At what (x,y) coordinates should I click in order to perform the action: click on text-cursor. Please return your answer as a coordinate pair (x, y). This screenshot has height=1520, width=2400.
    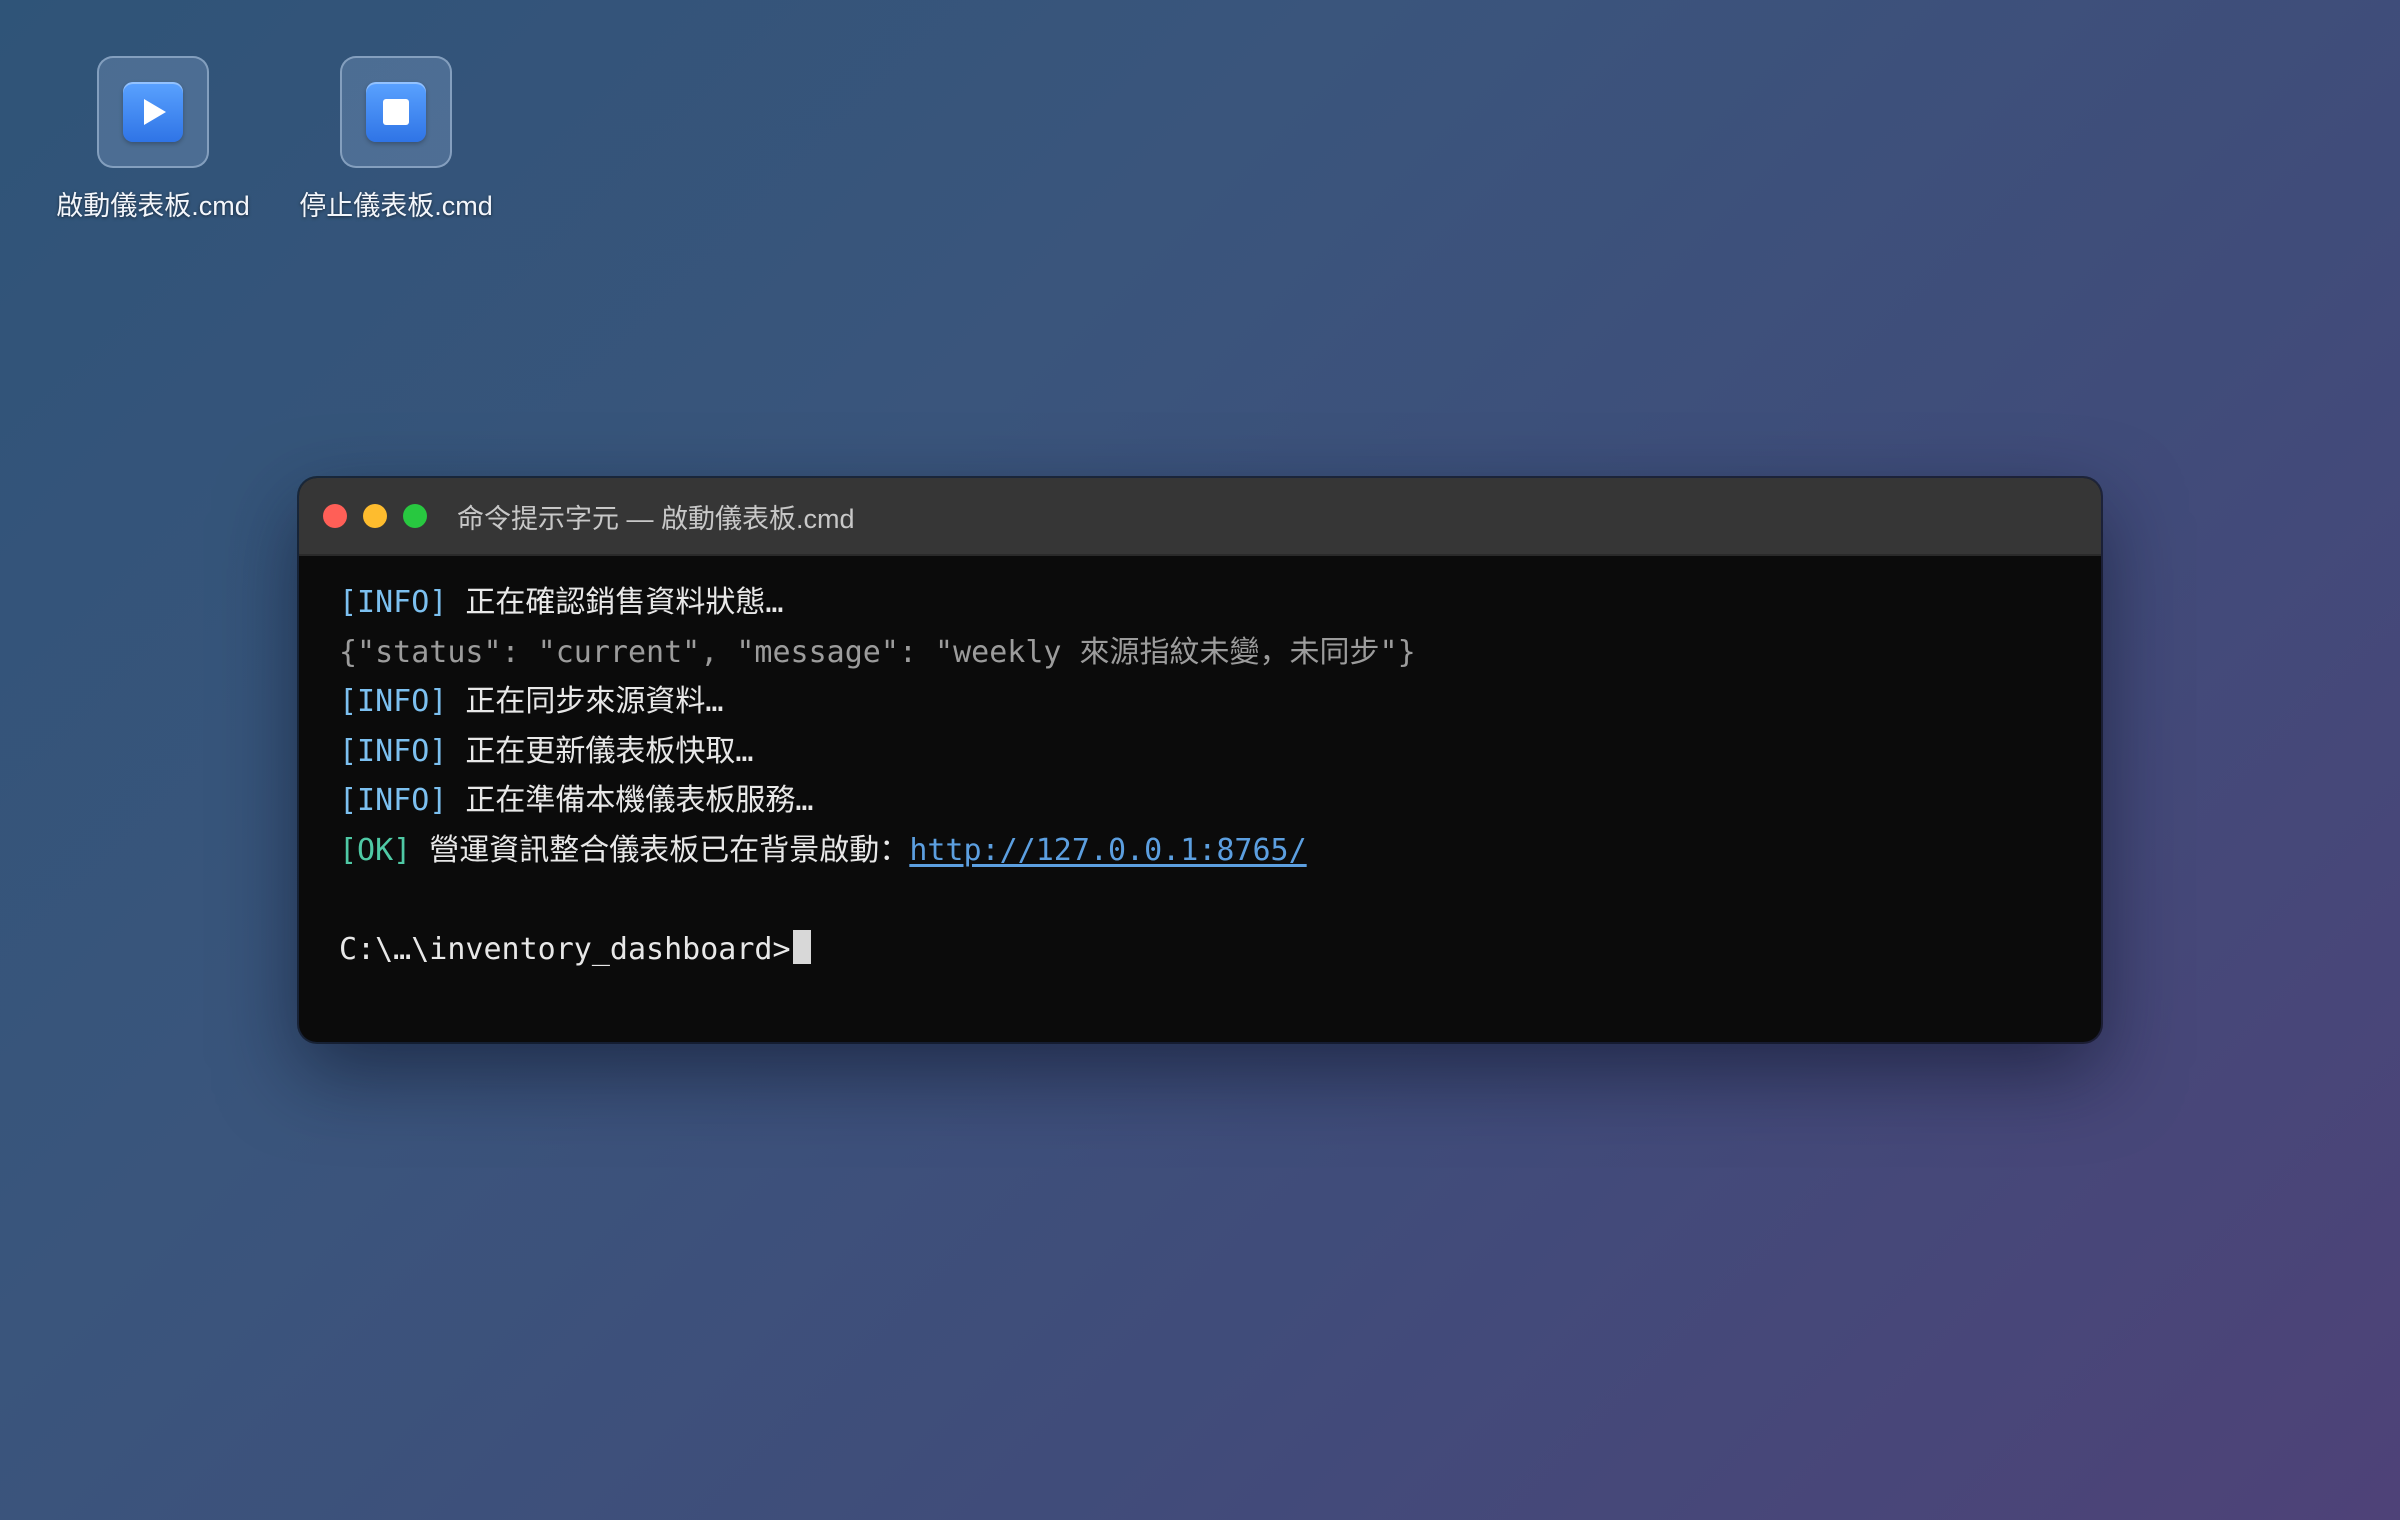
    Looking at the image, I should click on (801, 947).